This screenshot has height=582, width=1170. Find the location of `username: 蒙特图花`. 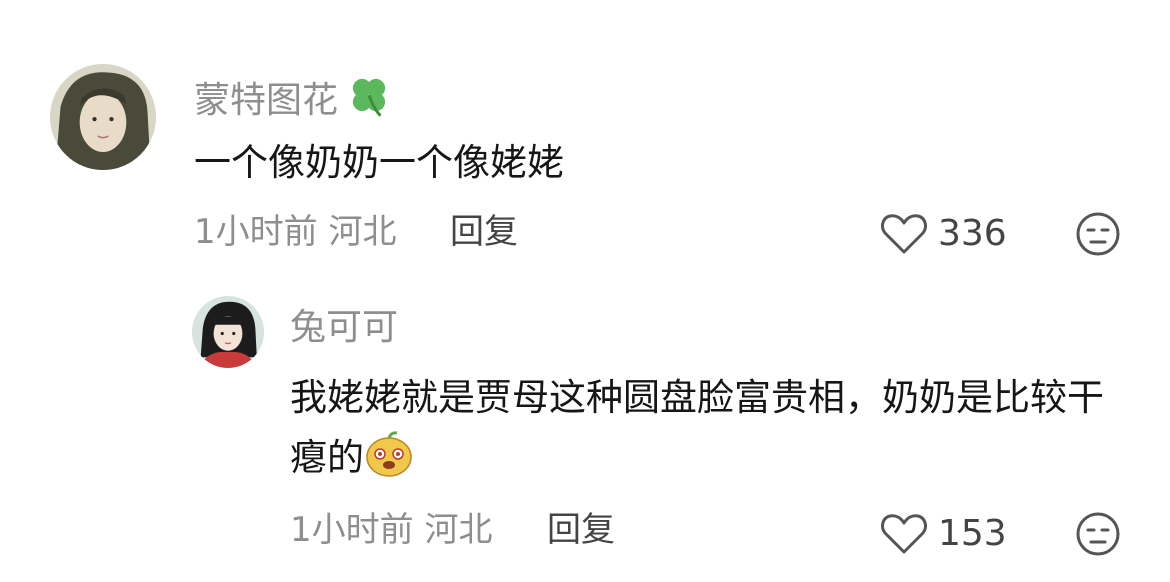

username: 蒙特图花 is located at coordinates (293, 97).